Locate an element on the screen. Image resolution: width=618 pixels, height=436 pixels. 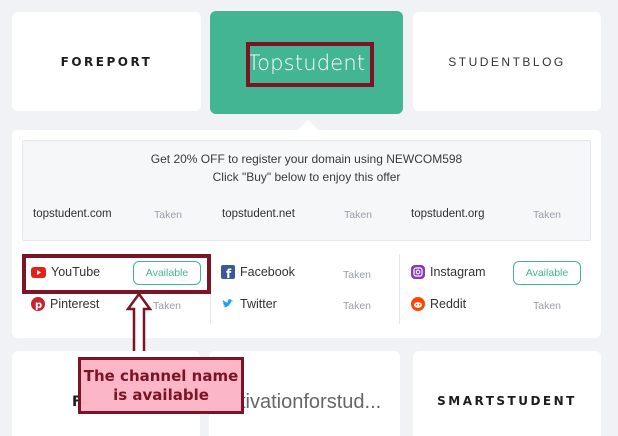
facebook-icon: f is located at coordinates (228, 272).